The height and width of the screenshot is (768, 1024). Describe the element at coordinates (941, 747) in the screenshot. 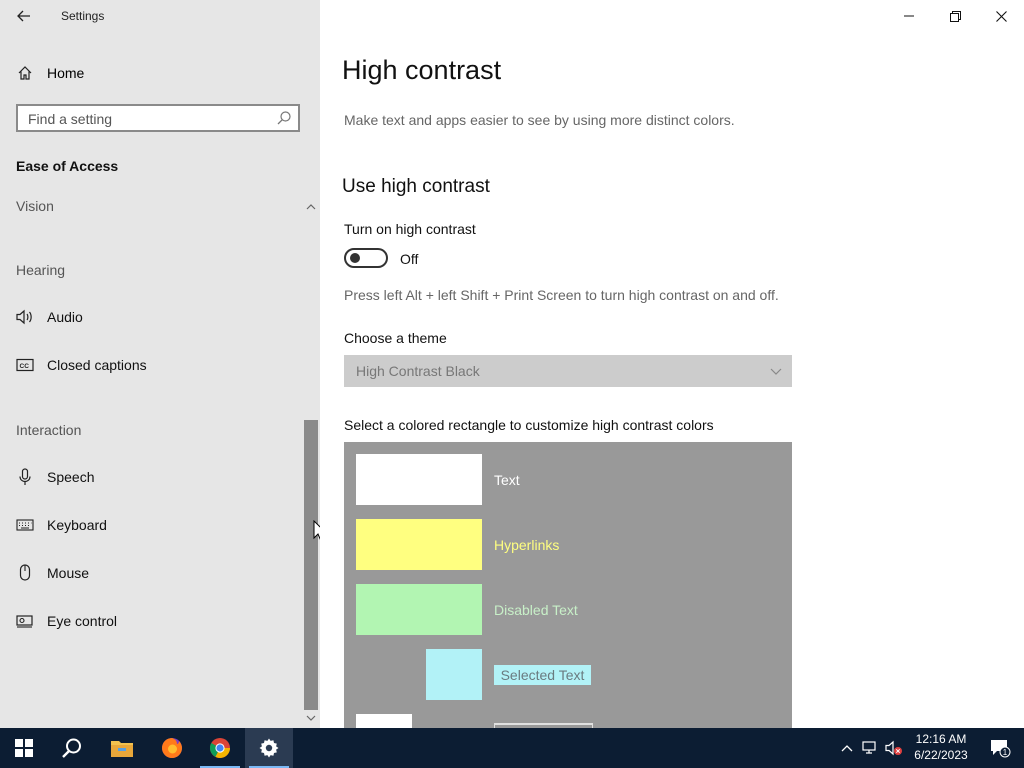

I see `clock: 12:16 AM 6/22/2023` at that location.